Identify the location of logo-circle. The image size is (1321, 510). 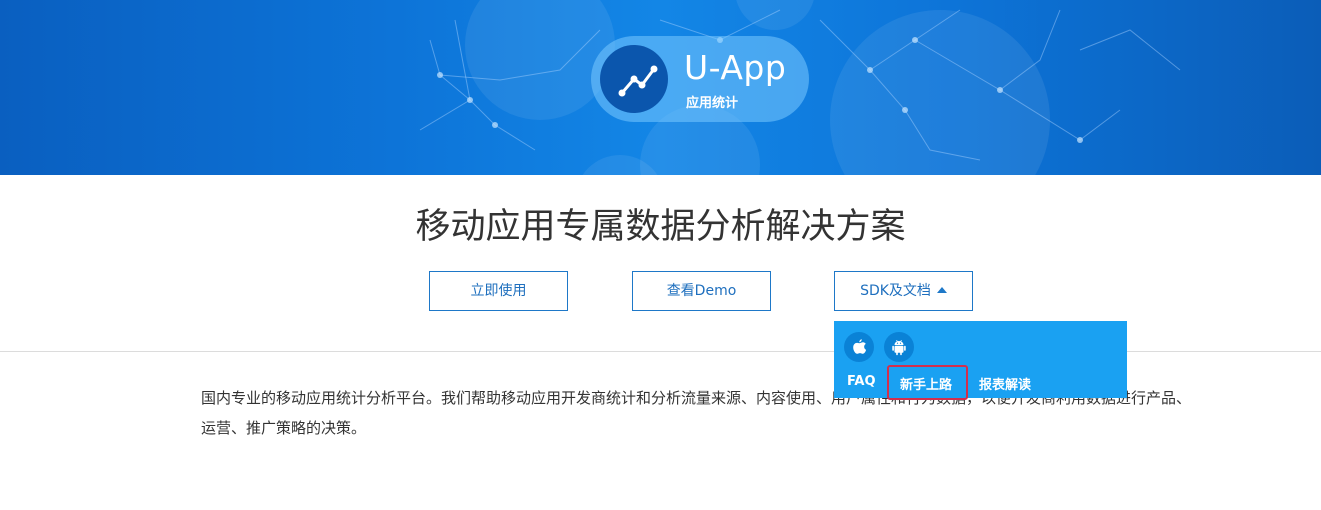
(634, 79).